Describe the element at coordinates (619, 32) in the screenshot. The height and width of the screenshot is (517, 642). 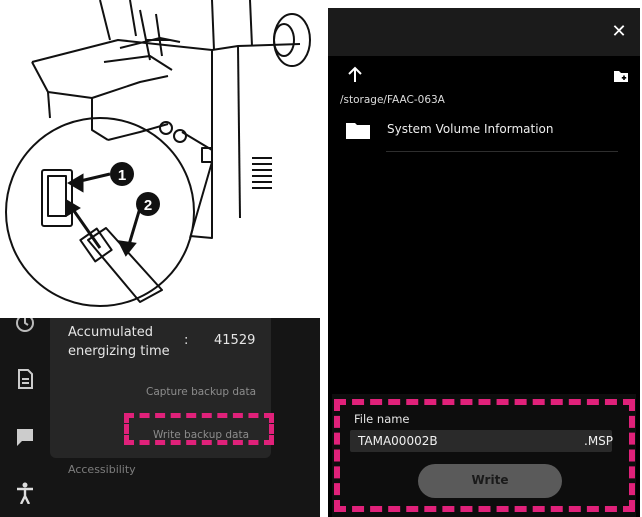
I see `close-icon: ✕` at that location.